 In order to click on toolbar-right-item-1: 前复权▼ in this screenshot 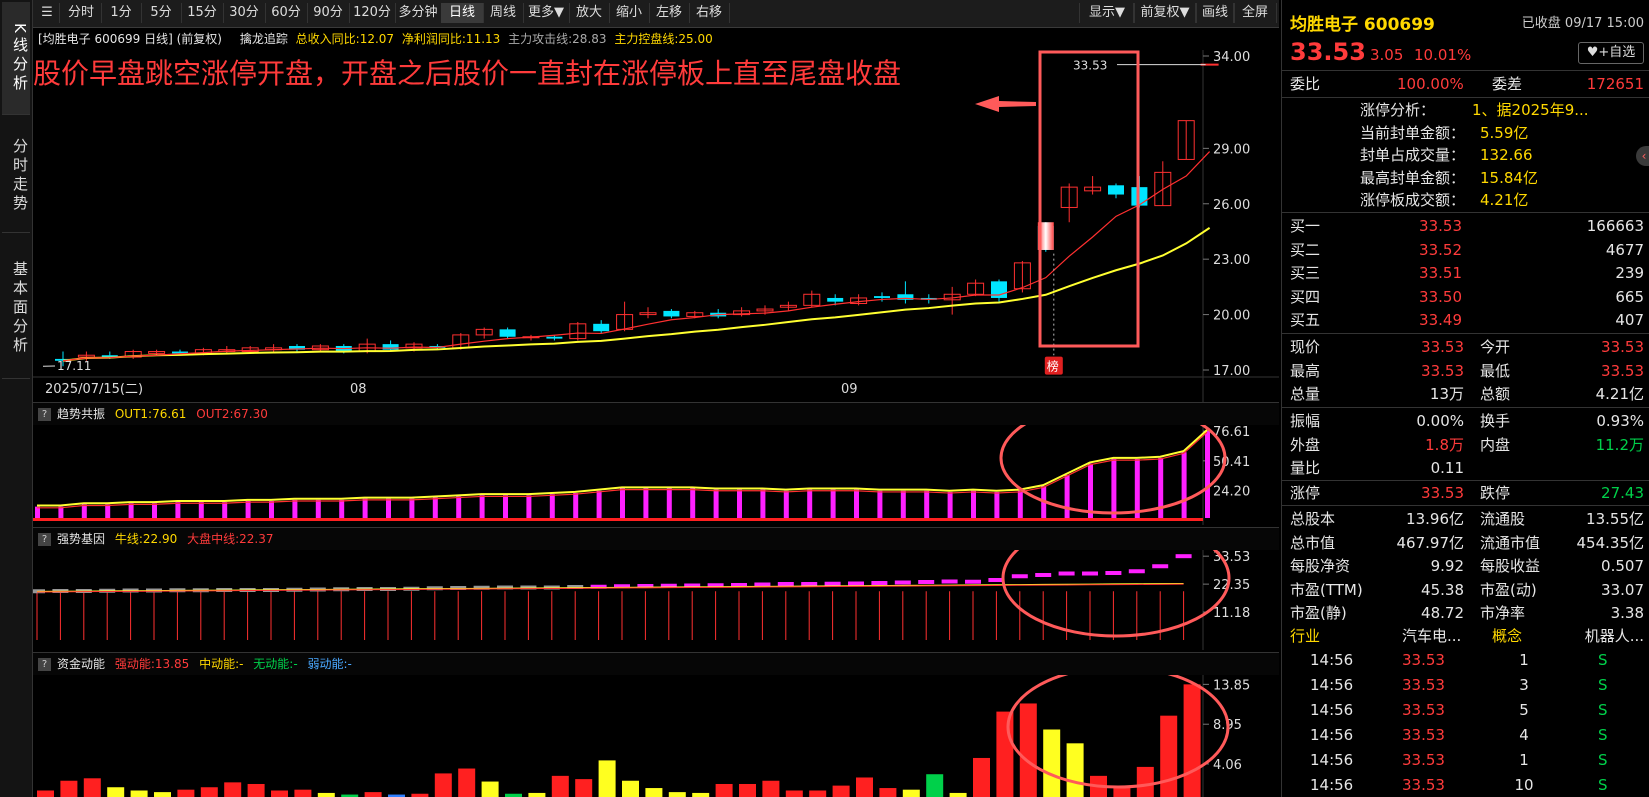, I will do `click(1165, 13)`.